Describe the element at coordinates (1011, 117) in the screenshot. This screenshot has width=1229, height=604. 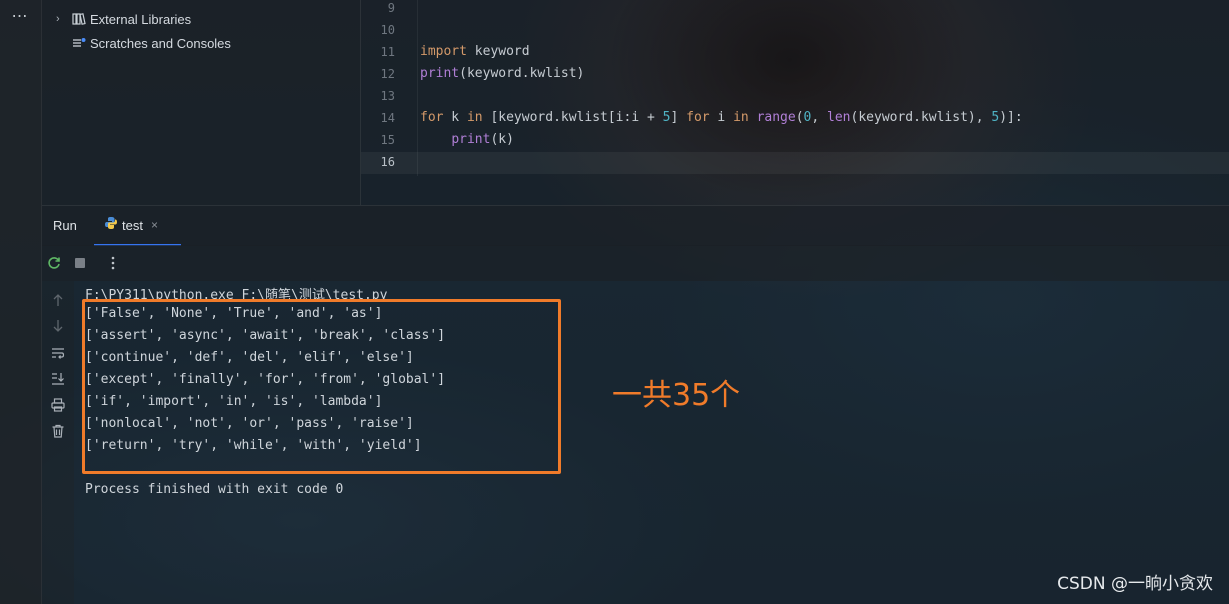
I see `code-text: )]:` at that location.